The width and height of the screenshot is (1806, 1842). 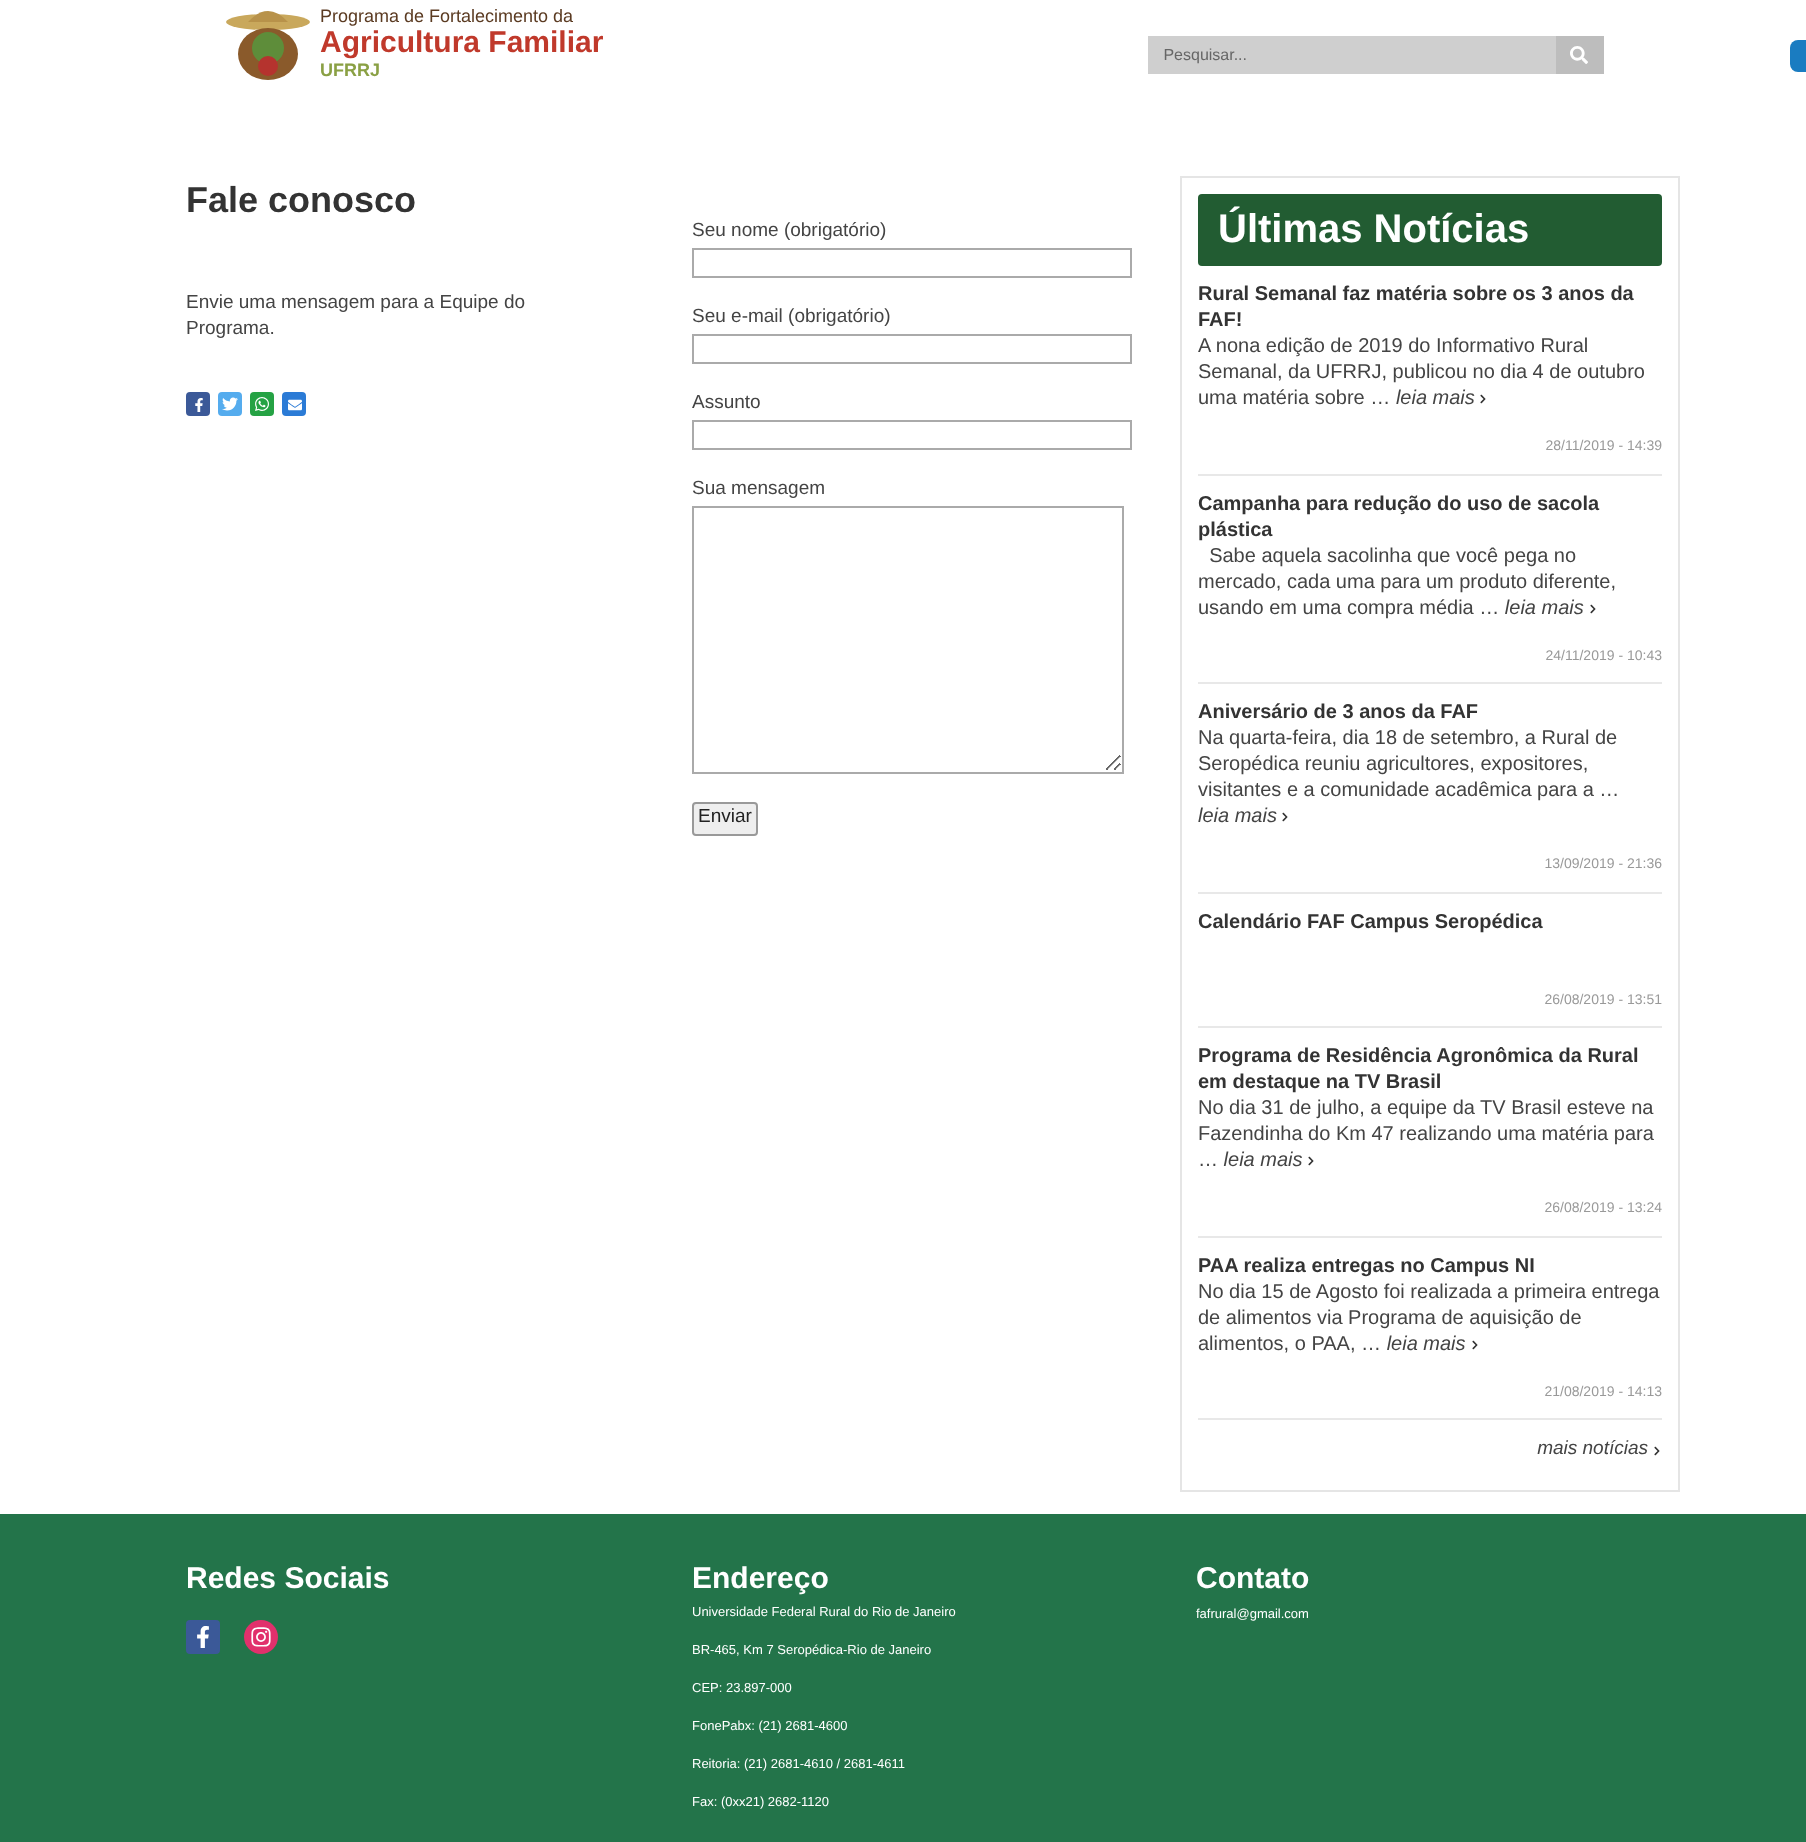 I want to click on logo-subtitle: Programa de Fortalecimento da, so click(x=448, y=17).